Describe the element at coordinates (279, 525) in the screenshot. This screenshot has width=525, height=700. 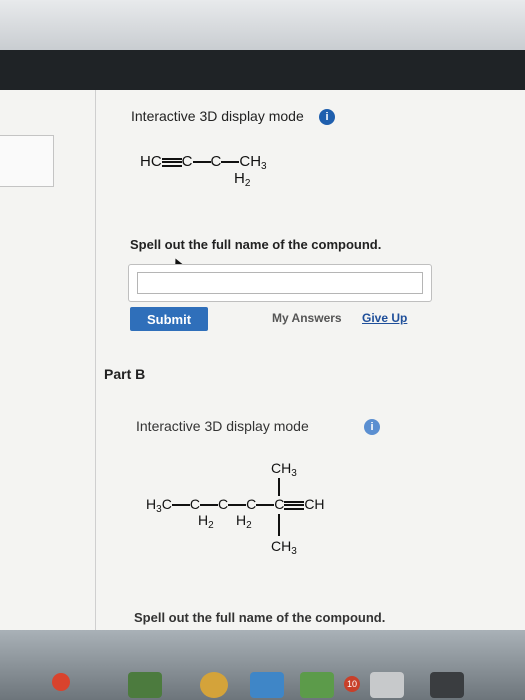
I see `vertical-bond-bottom` at that location.